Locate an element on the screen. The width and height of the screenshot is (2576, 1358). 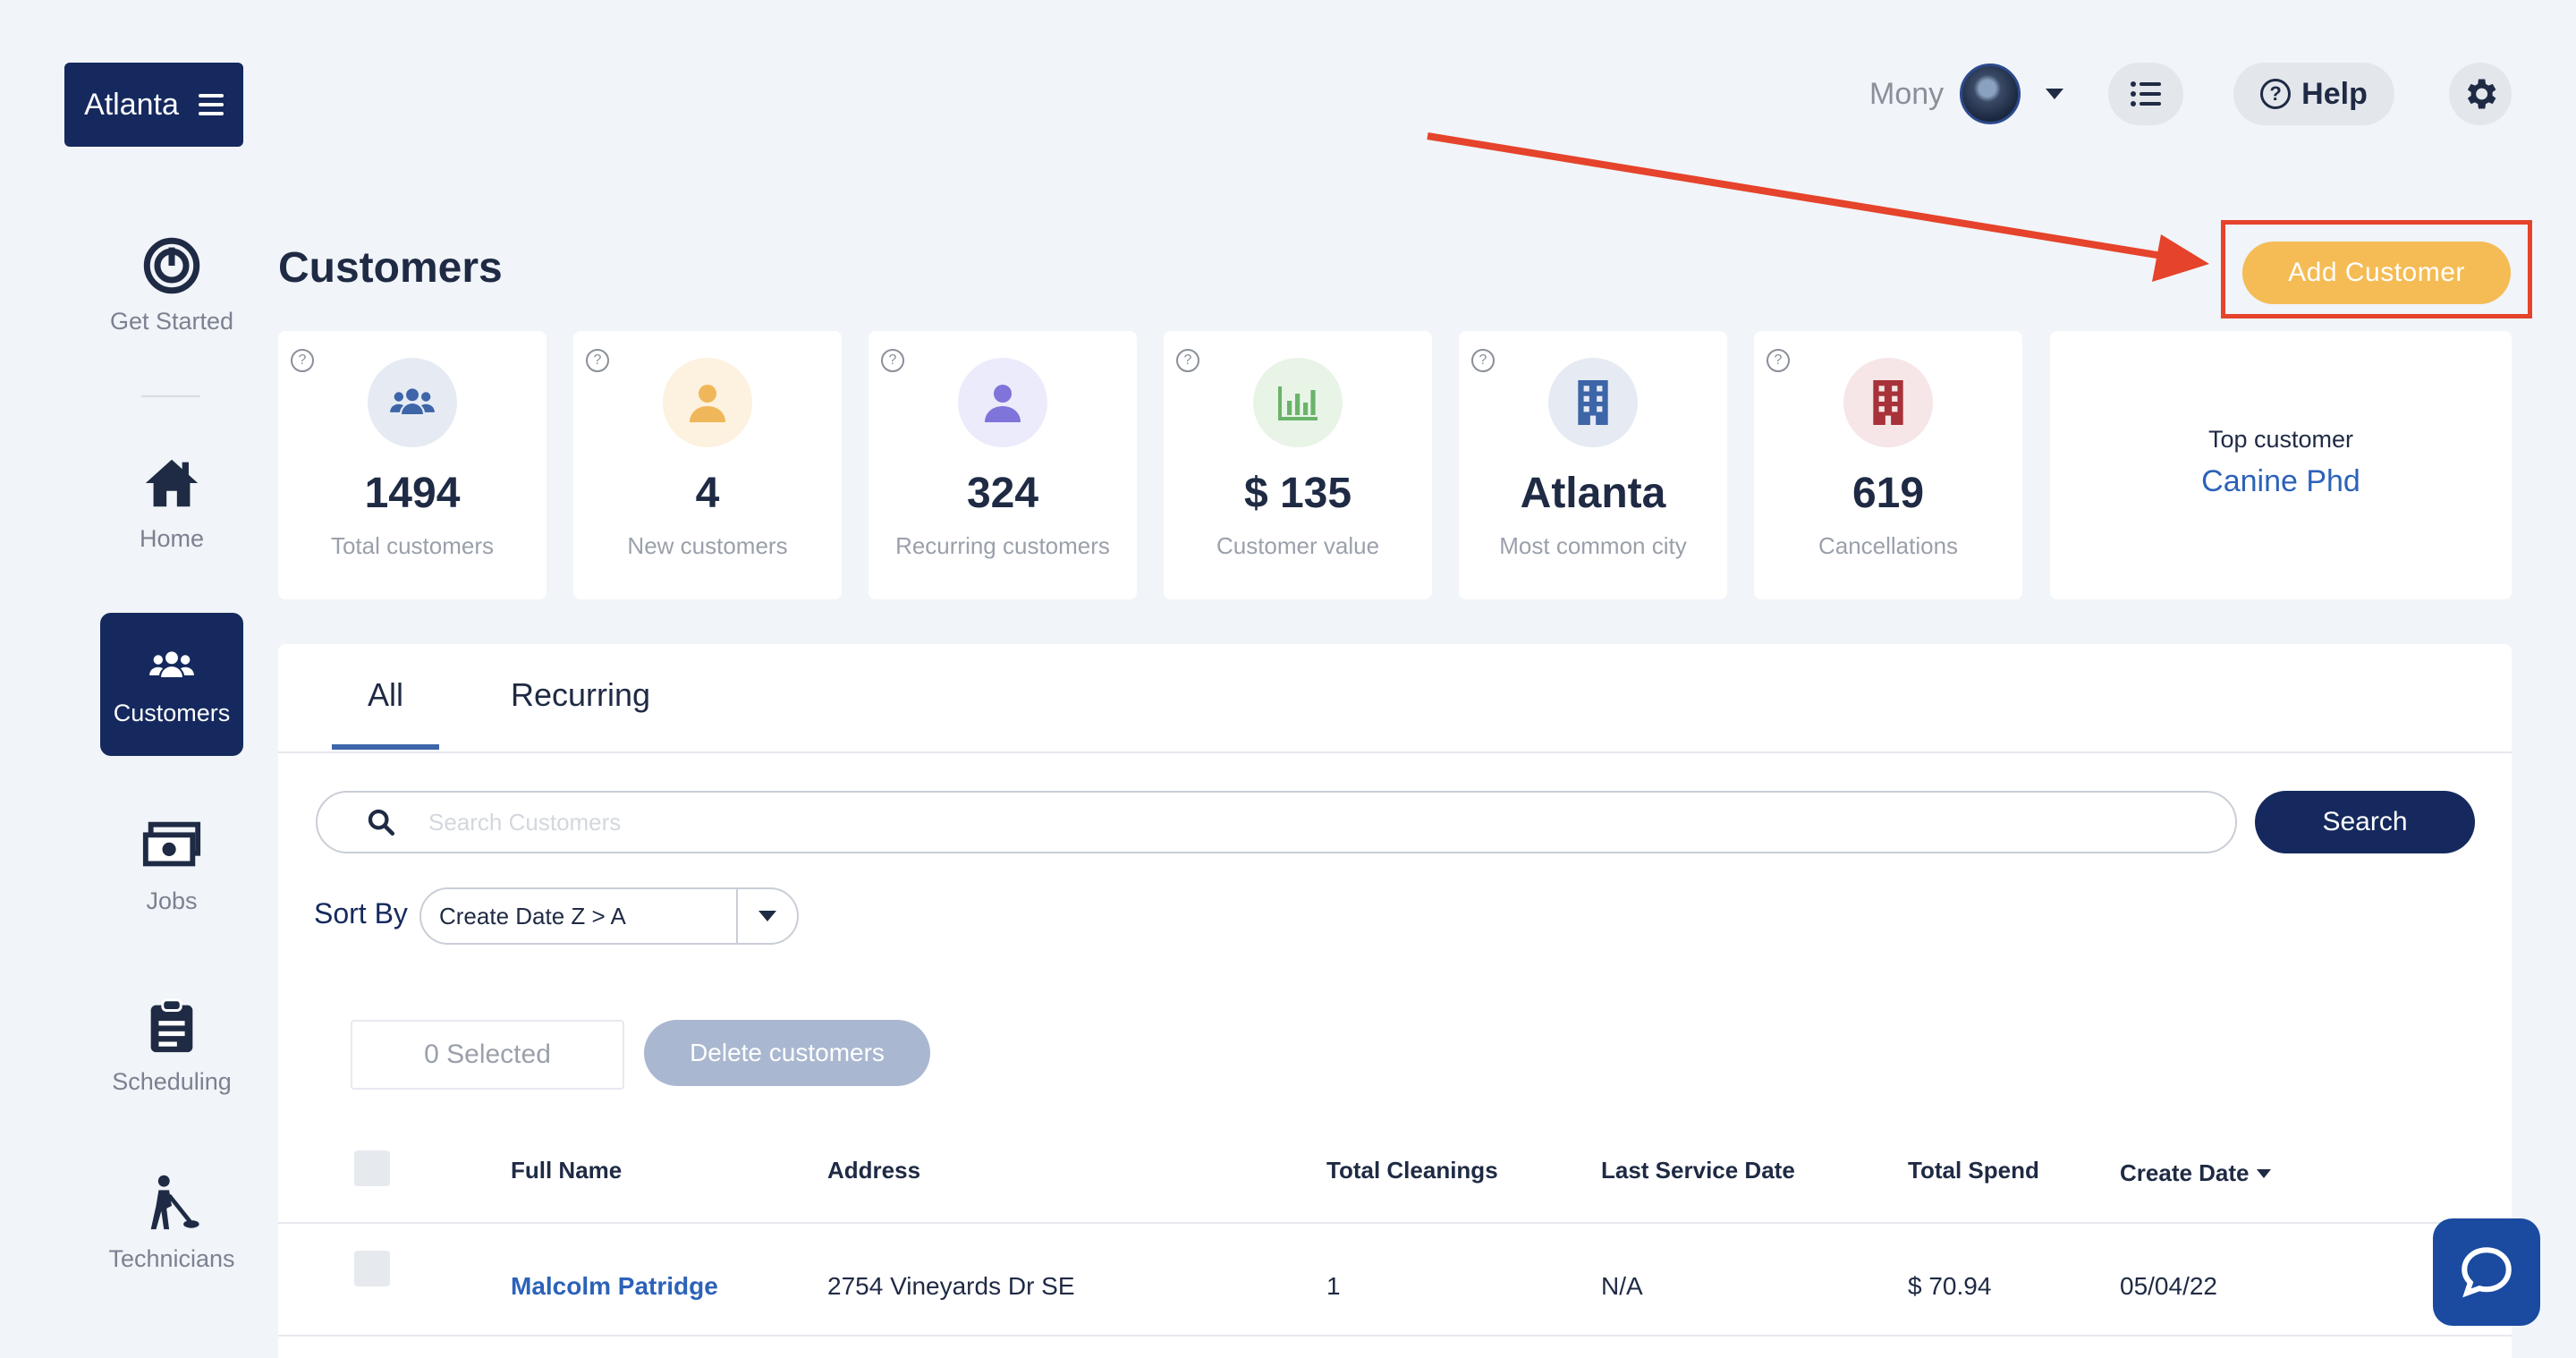
stat-card-customer-value: ? $ 135 Customer value is located at coordinates (1298, 465).